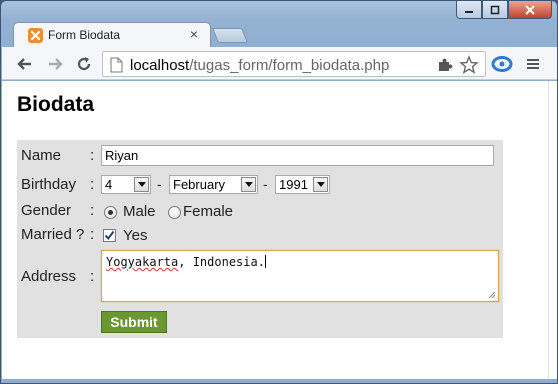 This screenshot has width=558, height=384. What do you see at coordinates (174, 212) in the screenshot?
I see `gender-female-radio` at bounding box center [174, 212].